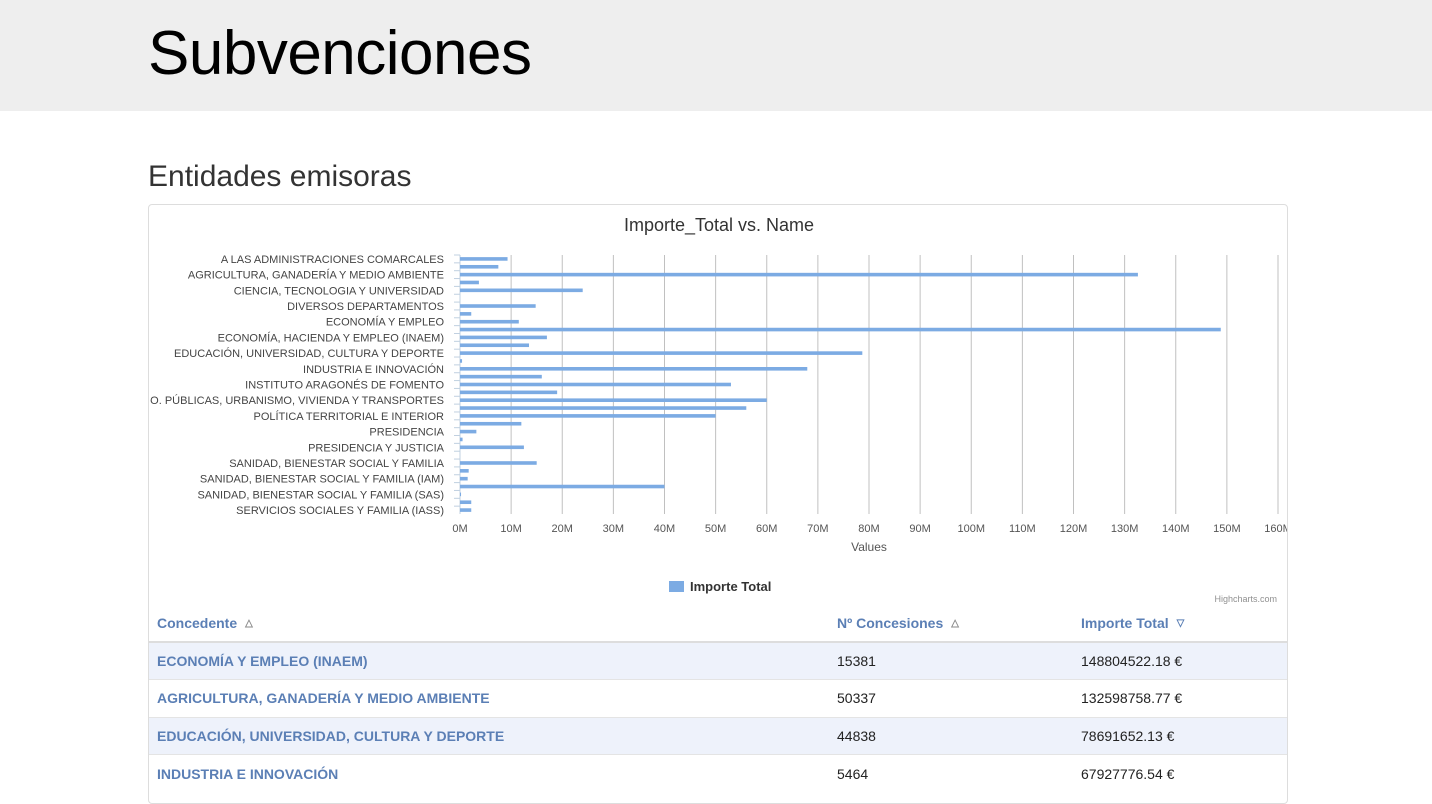 This screenshot has height=804, width=1432. Describe the element at coordinates (730, 586) in the screenshot. I see `legend-label: Importe Total` at that location.